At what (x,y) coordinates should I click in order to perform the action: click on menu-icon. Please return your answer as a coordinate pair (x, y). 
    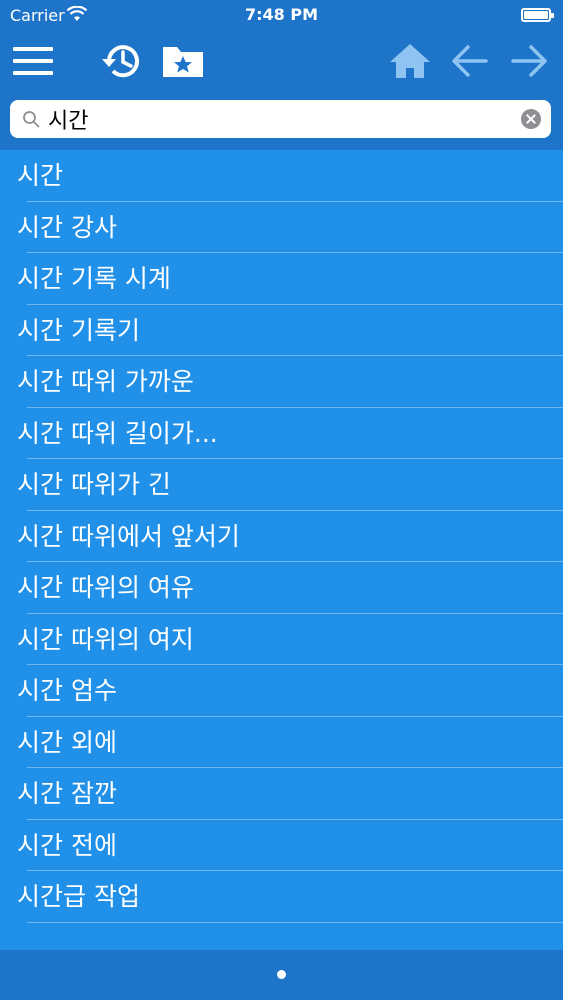
    Looking at the image, I should click on (33, 61).